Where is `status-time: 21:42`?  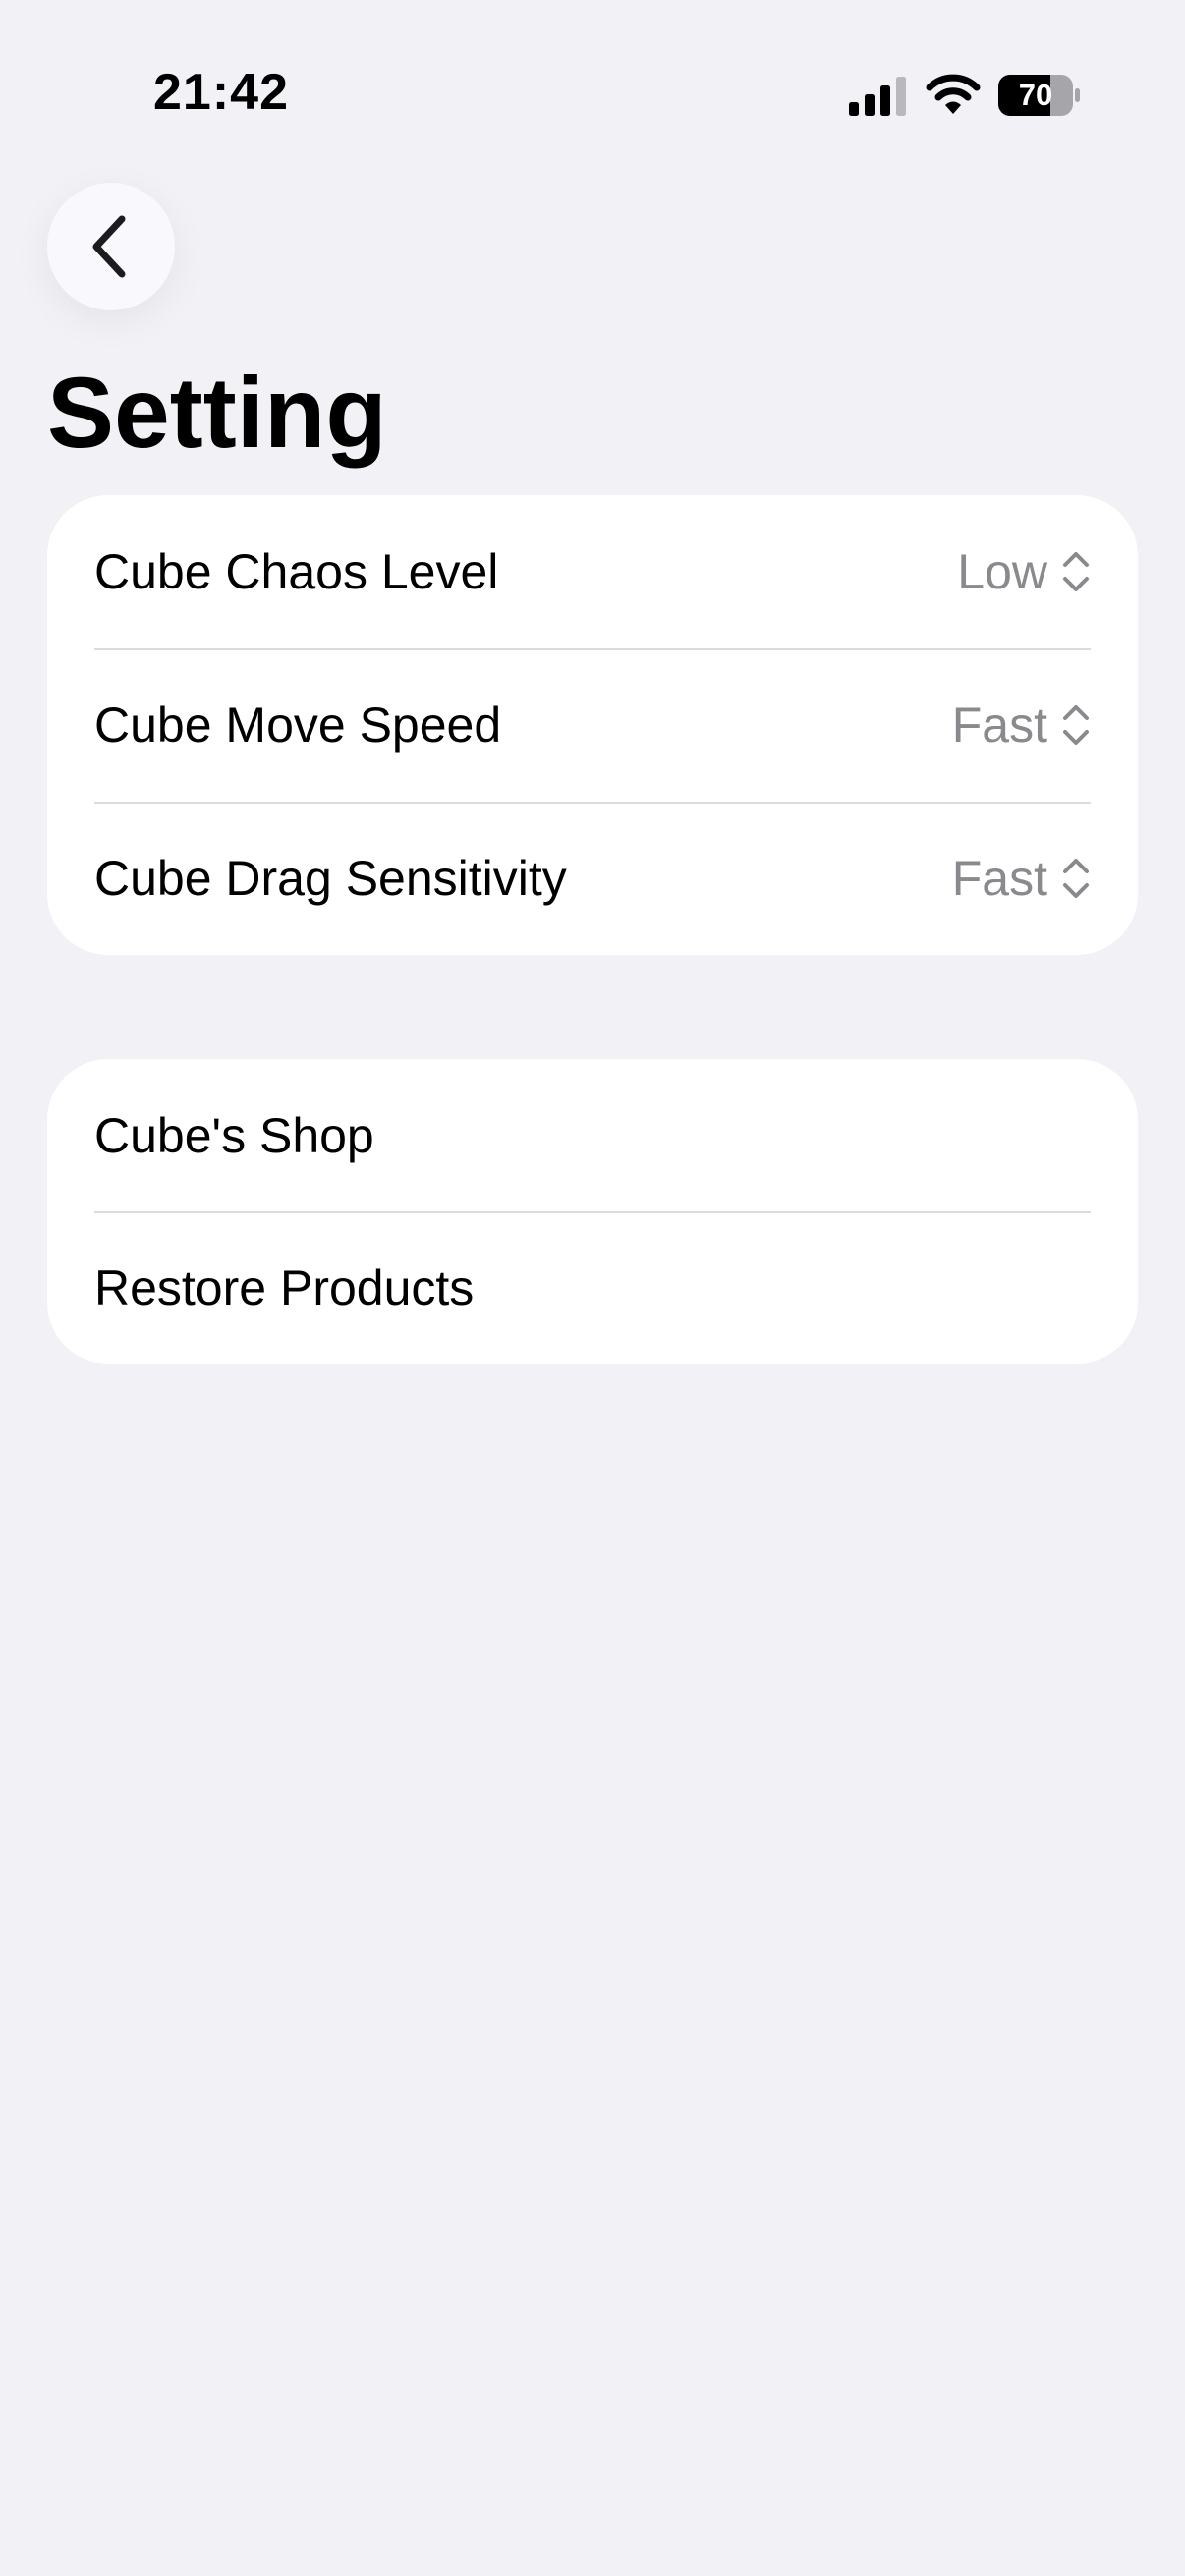
status-time: 21:42 is located at coordinates (221, 92).